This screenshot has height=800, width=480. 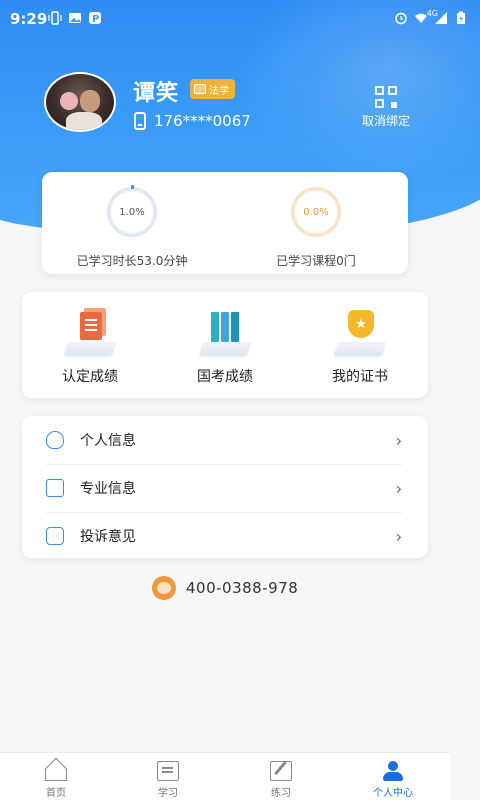 What do you see at coordinates (140, 121) in the screenshot?
I see `phone-icon` at bounding box center [140, 121].